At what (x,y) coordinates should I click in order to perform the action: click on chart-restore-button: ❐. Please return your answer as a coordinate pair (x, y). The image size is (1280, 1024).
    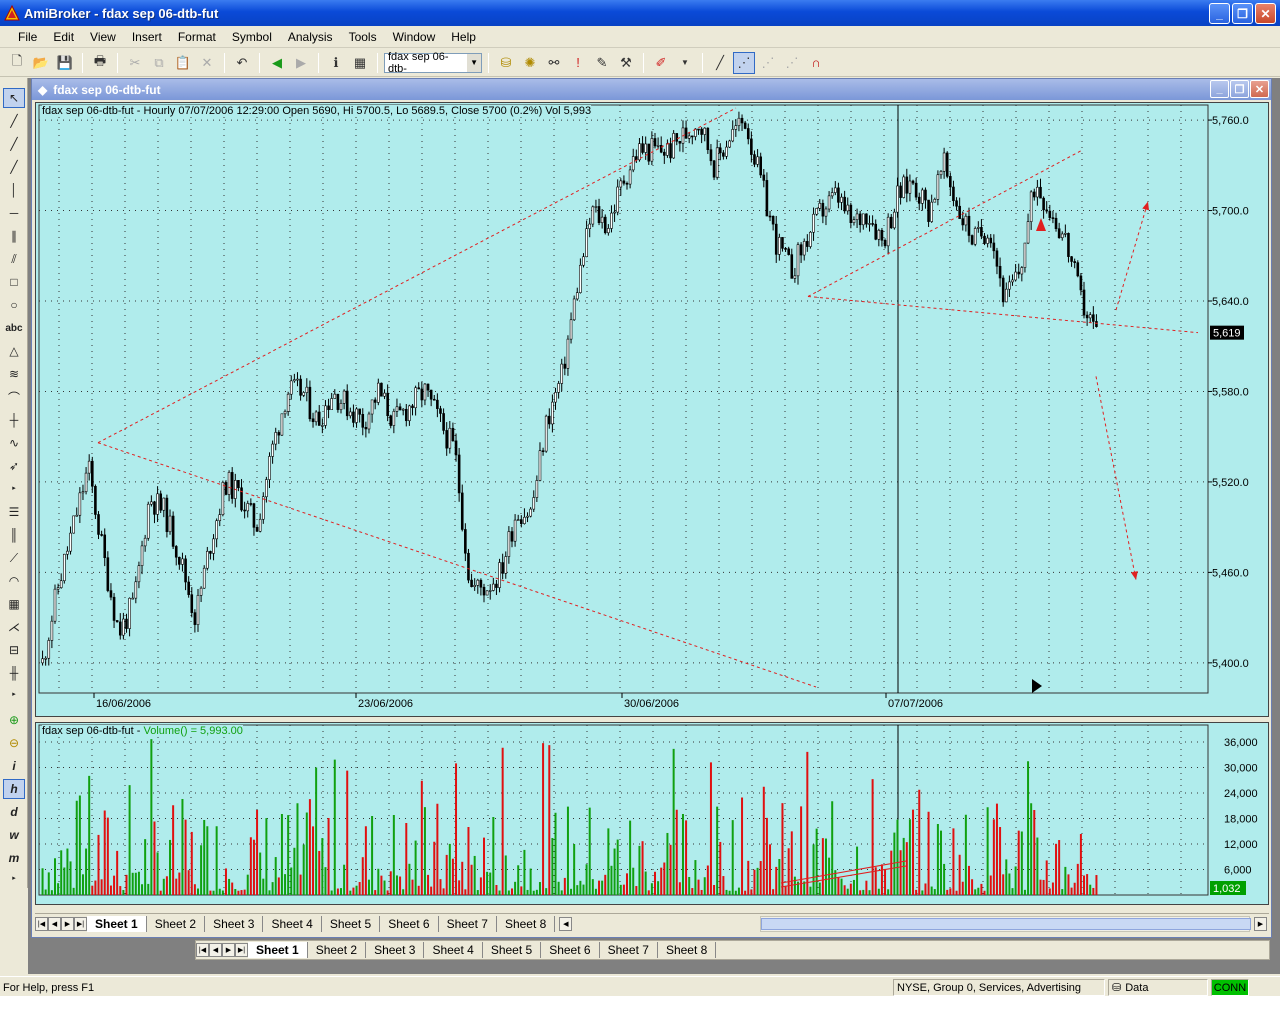
    Looking at the image, I should click on (1239, 89).